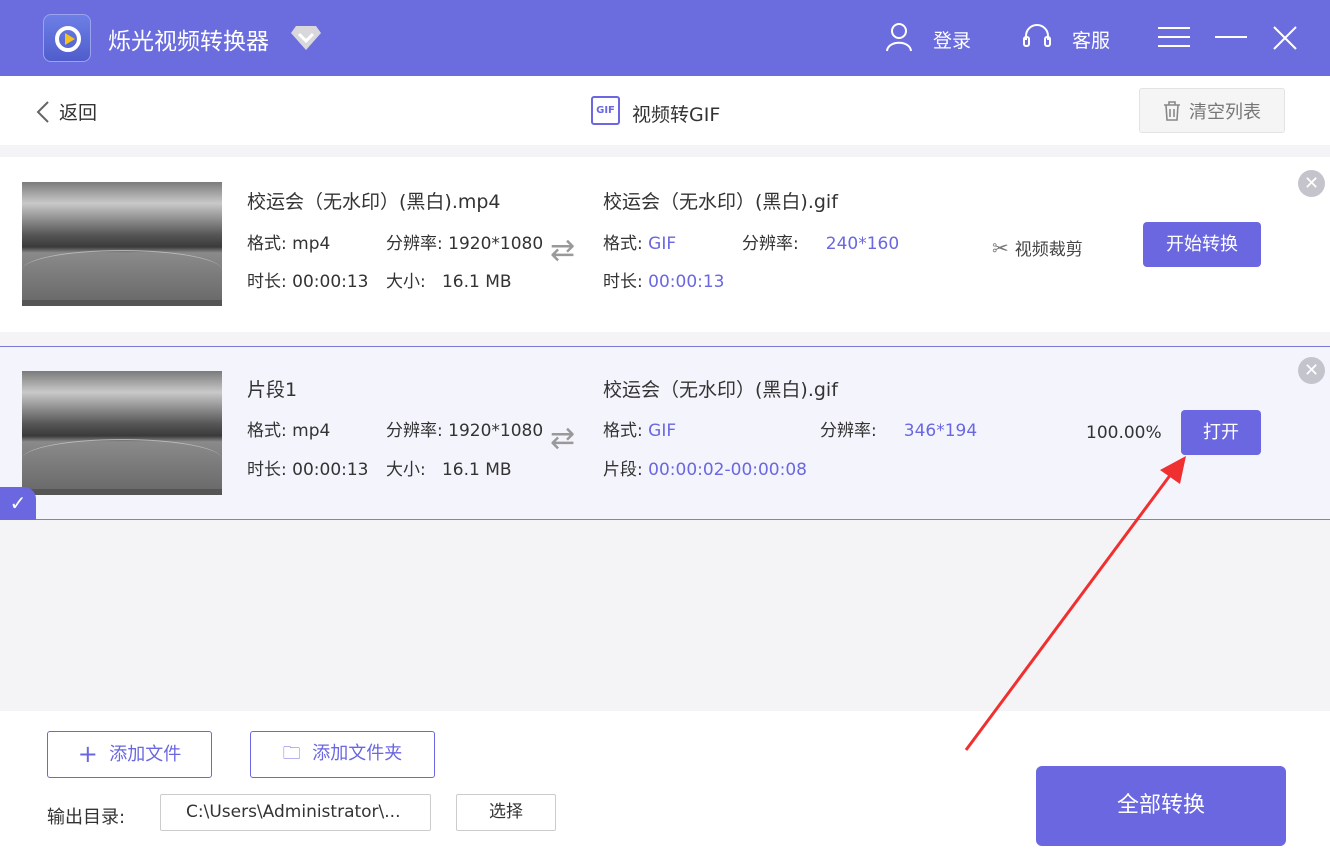  What do you see at coordinates (18, 503) in the screenshot?
I see `selected-checkbox: ✓` at bounding box center [18, 503].